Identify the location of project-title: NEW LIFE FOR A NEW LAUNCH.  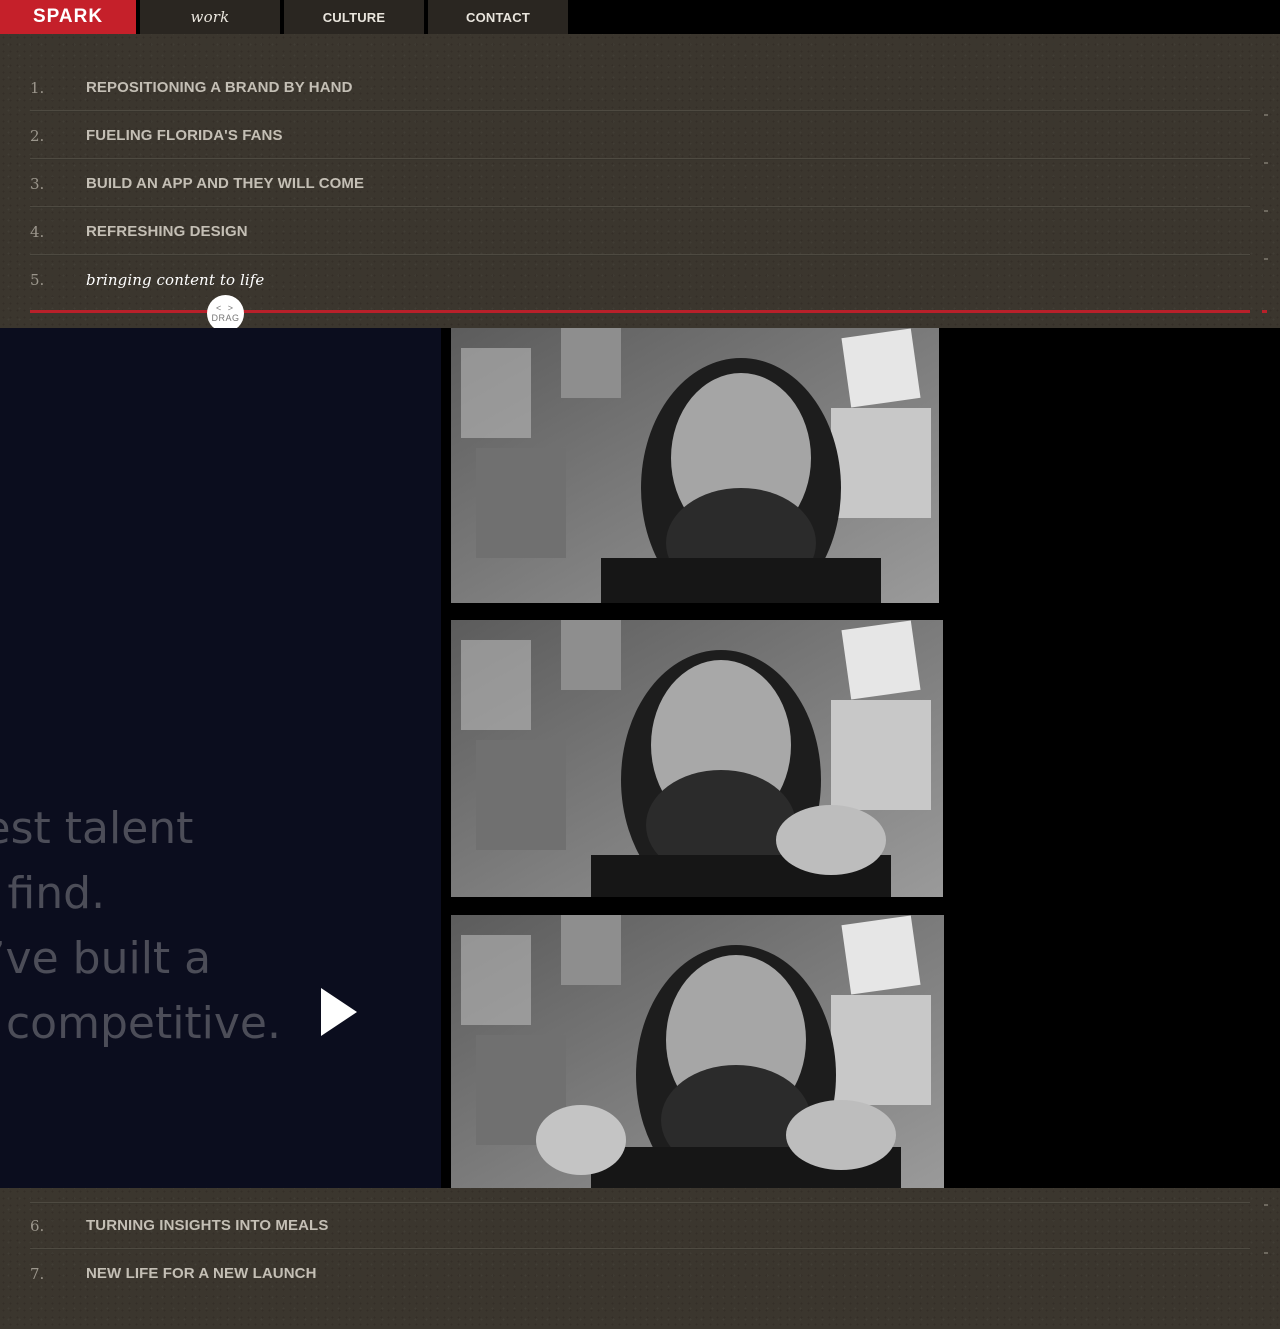
(201, 1274).